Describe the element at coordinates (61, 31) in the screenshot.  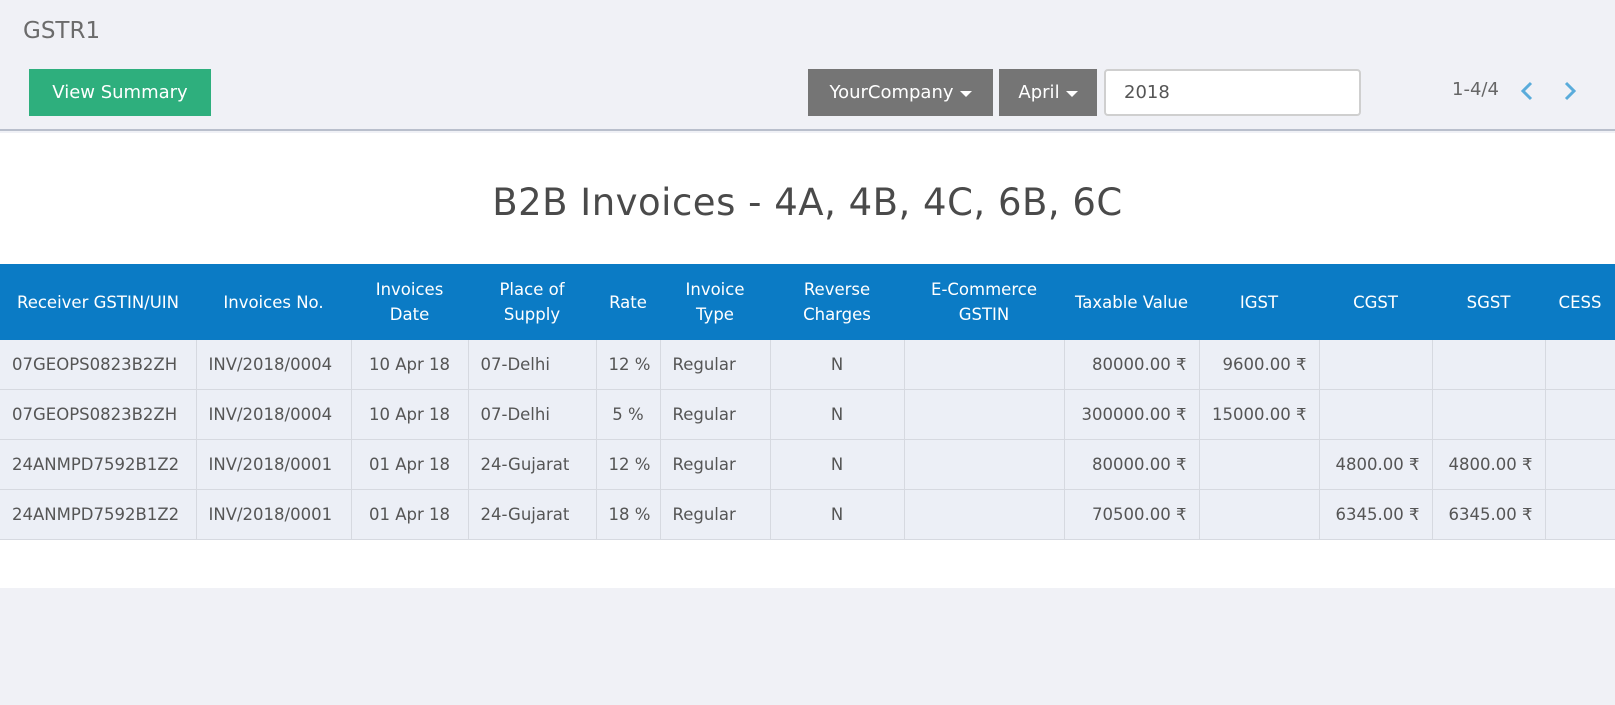
I see `breadcrumb: GSTR1` at that location.